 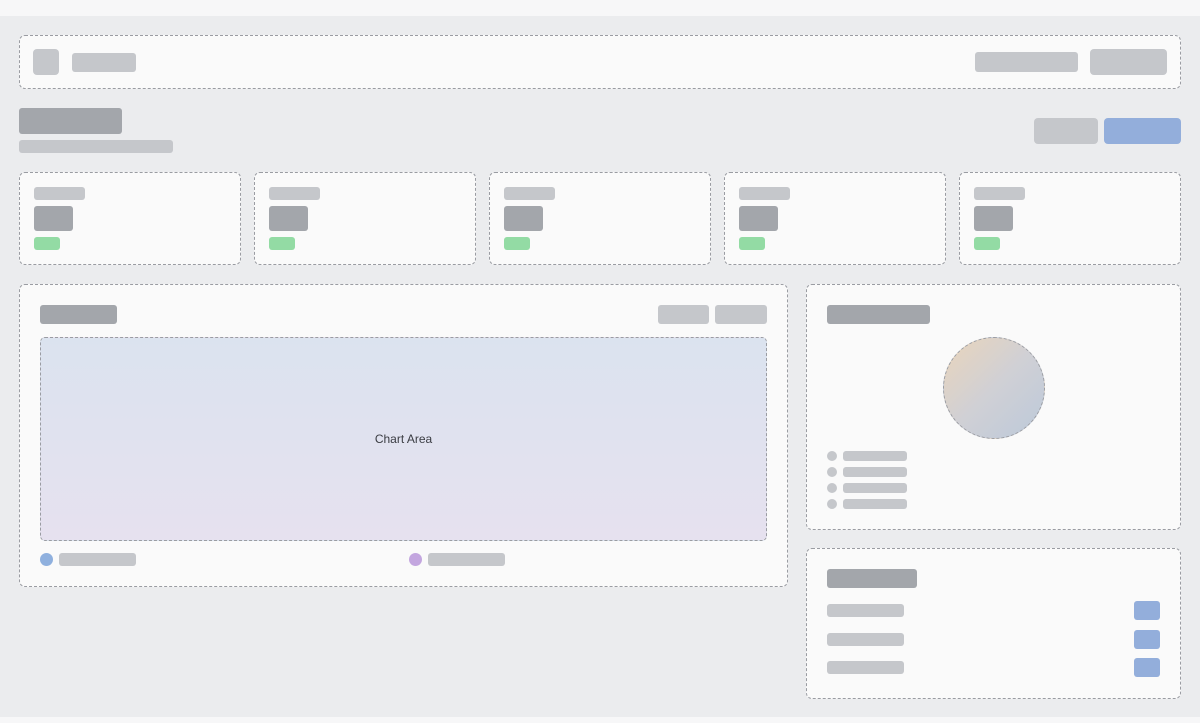 I want to click on window-bottom-strip, so click(x=600, y=720).